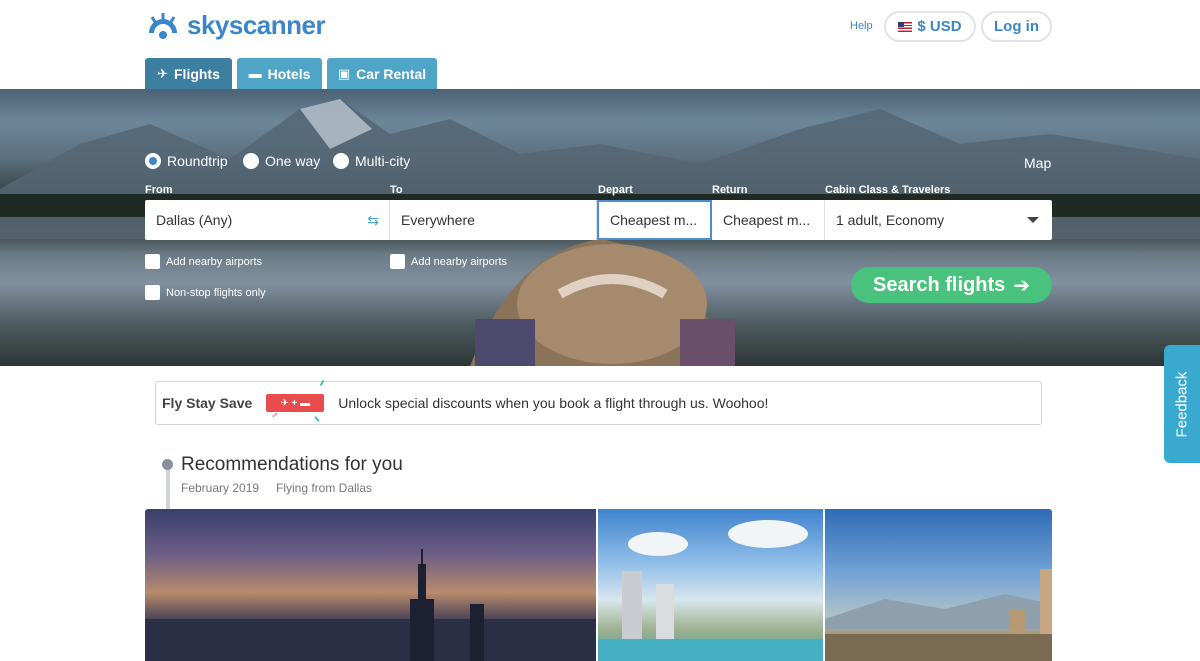 This screenshot has height=661, width=1200. Describe the element at coordinates (493, 220) in the screenshot. I see `to-field: Everywhere` at that location.